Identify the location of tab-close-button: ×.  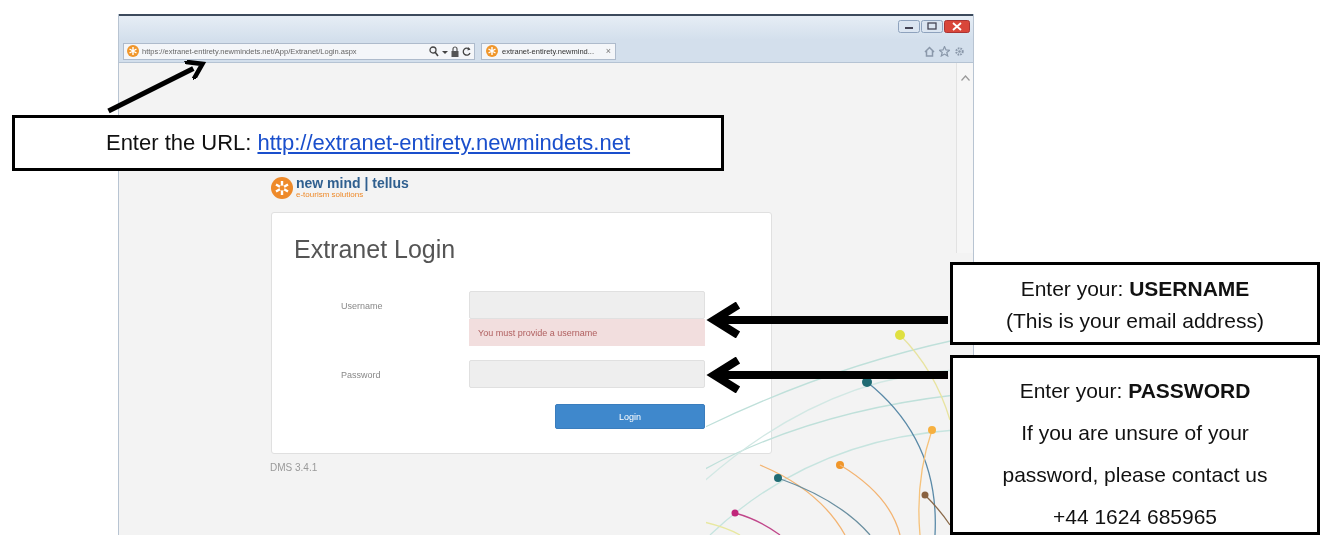
(608, 51).